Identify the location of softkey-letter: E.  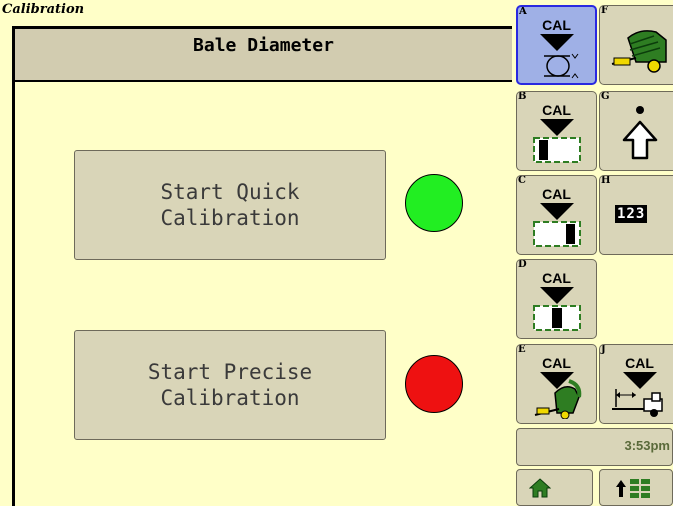
(522, 349).